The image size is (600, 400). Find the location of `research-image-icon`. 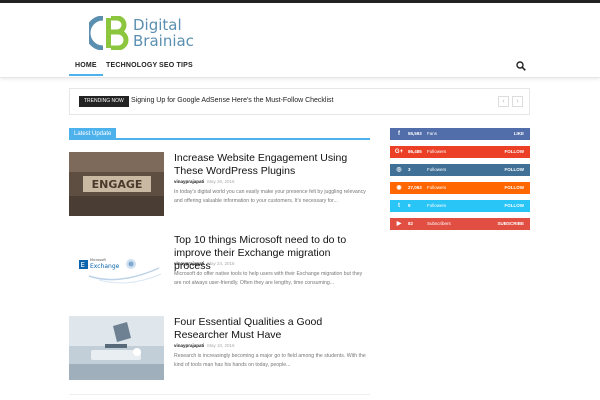

research-image-icon is located at coordinates (116, 348).